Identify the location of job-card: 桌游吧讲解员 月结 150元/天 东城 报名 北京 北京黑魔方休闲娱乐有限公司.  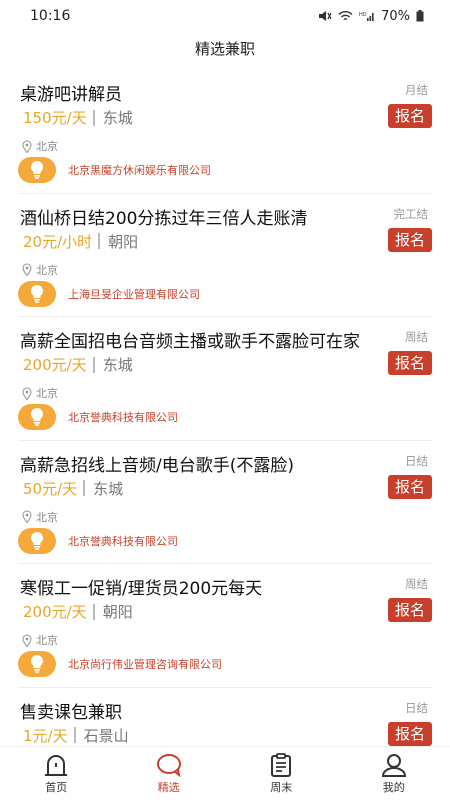
(225, 132).